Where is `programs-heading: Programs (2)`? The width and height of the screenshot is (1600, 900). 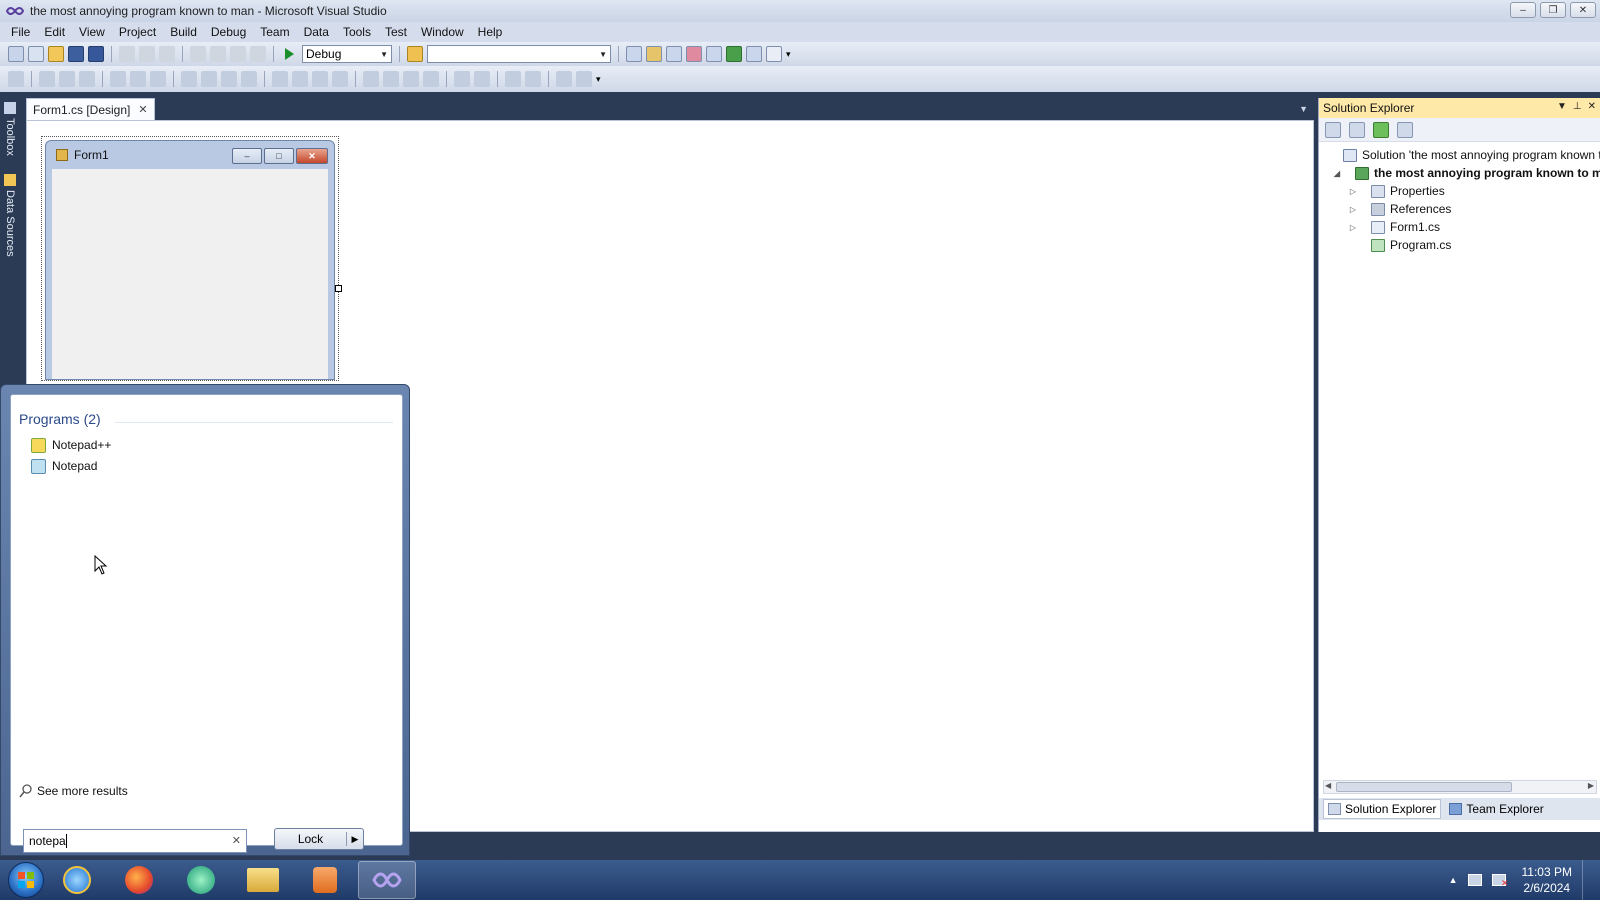
programs-heading: Programs (2) is located at coordinates (60, 419).